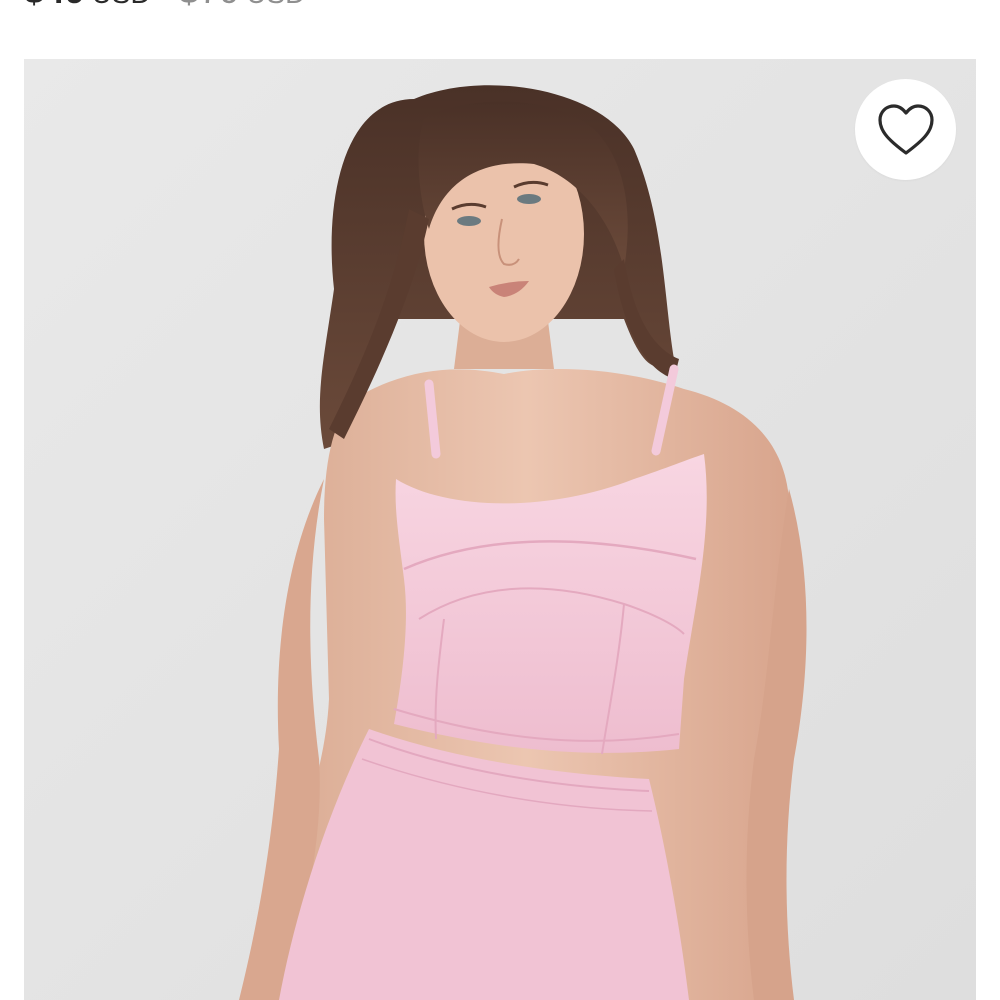 This screenshot has width=1000, height=1000. I want to click on wishlist-button, so click(905, 129).